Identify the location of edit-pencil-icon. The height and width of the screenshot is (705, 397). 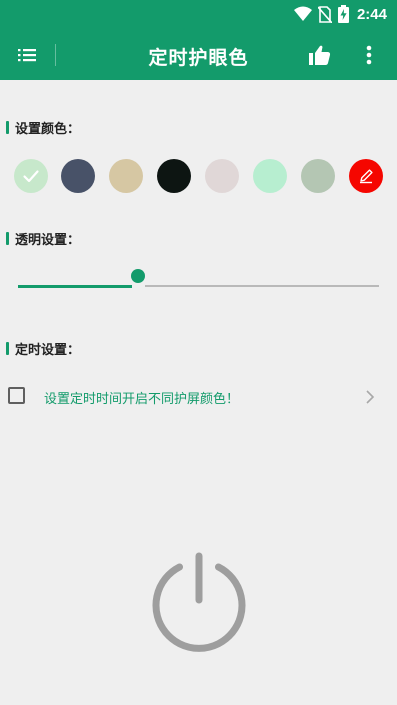
(366, 176).